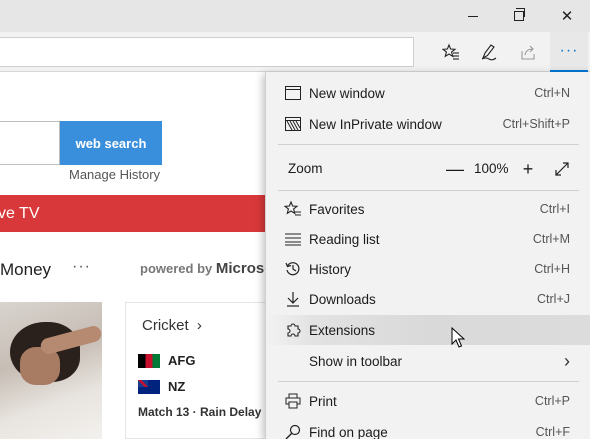  I want to click on pen-icon, so click(489, 52).